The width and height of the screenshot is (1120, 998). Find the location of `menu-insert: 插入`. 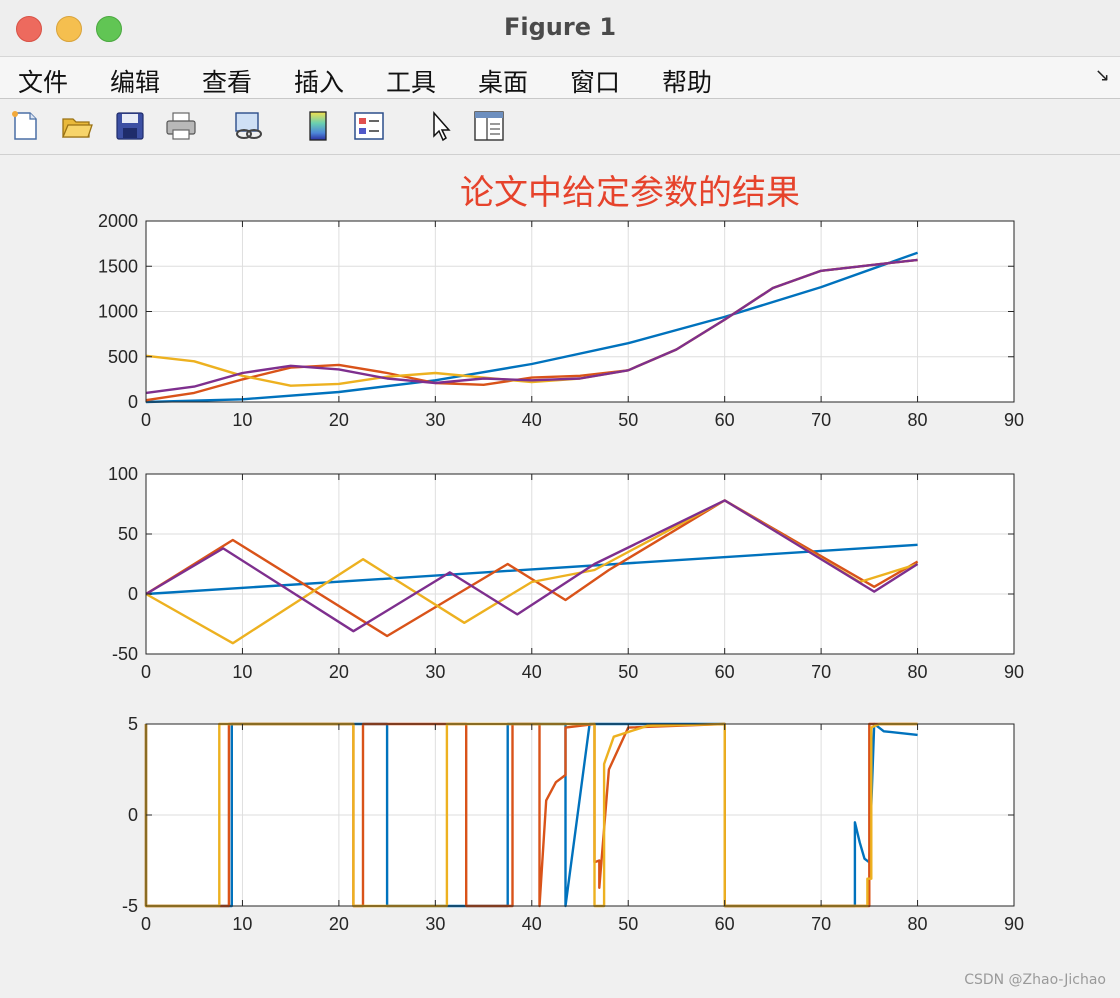

menu-insert: 插入 is located at coordinates (319, 81).